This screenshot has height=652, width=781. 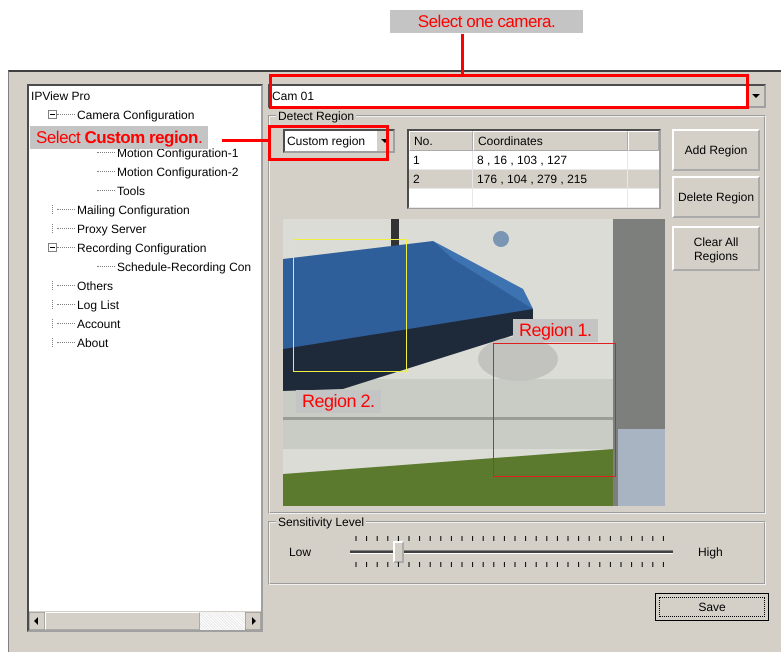 What do you see at coordinates (555, 330) in the screenshot?
I see `callout-label: Region 1.` at bounding box center [555, 330].